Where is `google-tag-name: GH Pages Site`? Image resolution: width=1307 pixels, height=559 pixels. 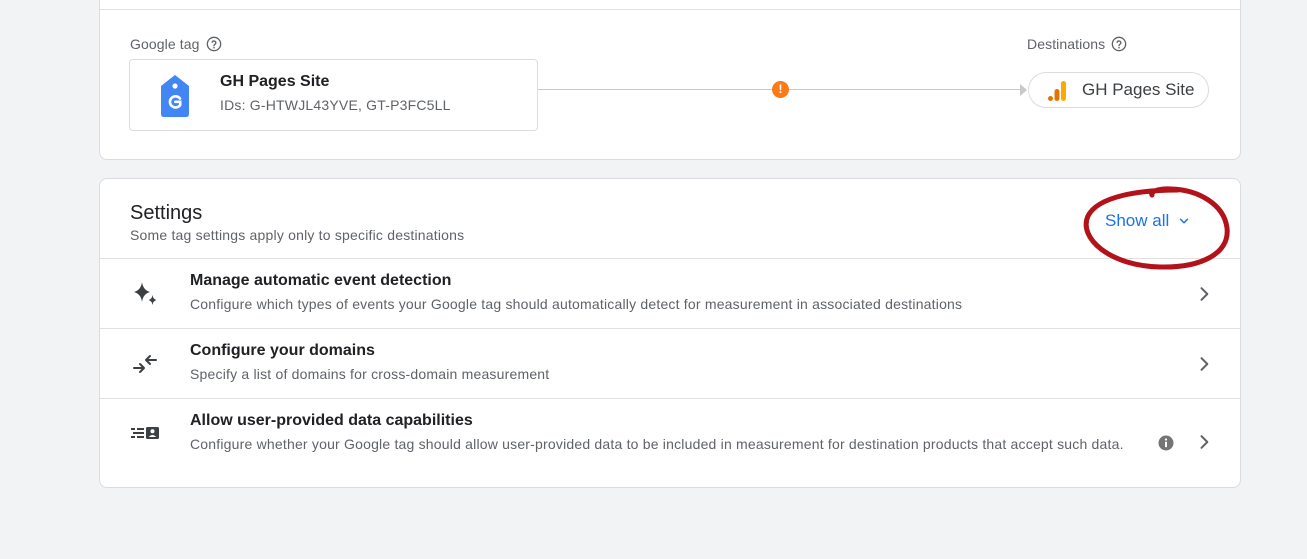 google-tag-name: GH Pages Site is located at coordinates (275, 81).